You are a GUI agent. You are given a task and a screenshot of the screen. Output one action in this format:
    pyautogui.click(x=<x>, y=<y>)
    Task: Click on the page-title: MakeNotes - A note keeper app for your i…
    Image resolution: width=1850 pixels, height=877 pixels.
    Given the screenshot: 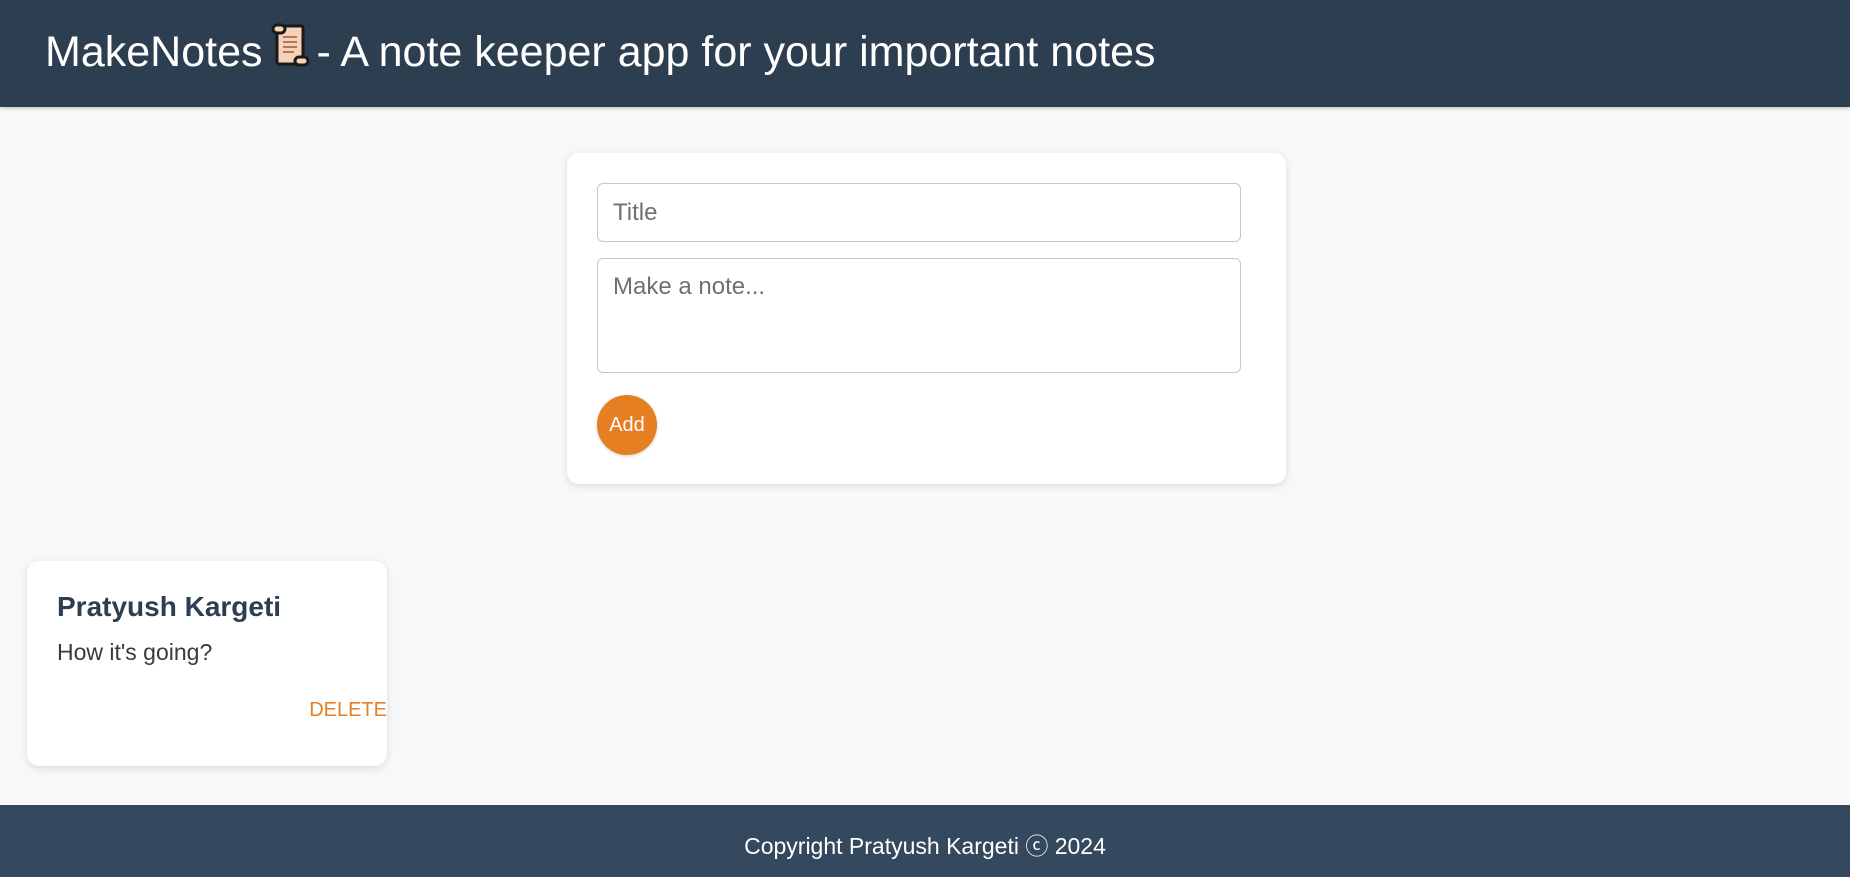 What is the action you would take?
    pyautogui.click(x=600, y=51)
    